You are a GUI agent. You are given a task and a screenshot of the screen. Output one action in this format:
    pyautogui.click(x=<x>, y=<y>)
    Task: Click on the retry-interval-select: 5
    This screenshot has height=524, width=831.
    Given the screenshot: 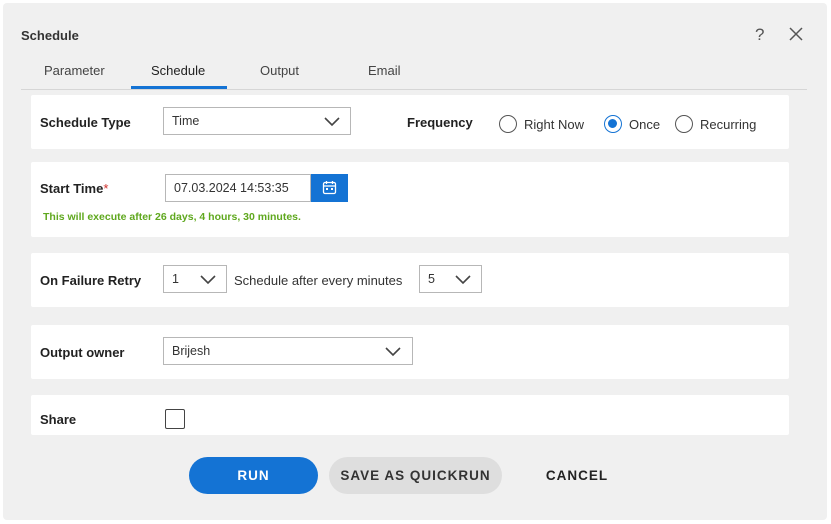 What is the action you would take?
    pyautogui.click(x=450, y=279)
    